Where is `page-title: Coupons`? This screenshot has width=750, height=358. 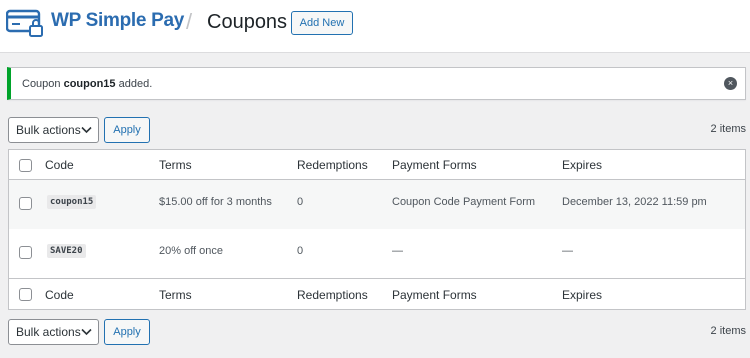
page-title: Coupons is located at coordinates (247, 22).